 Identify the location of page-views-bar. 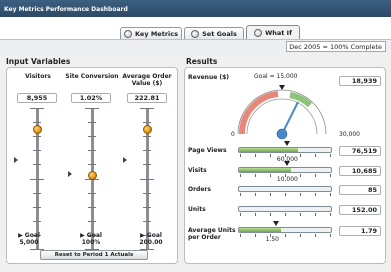
(285, 150).